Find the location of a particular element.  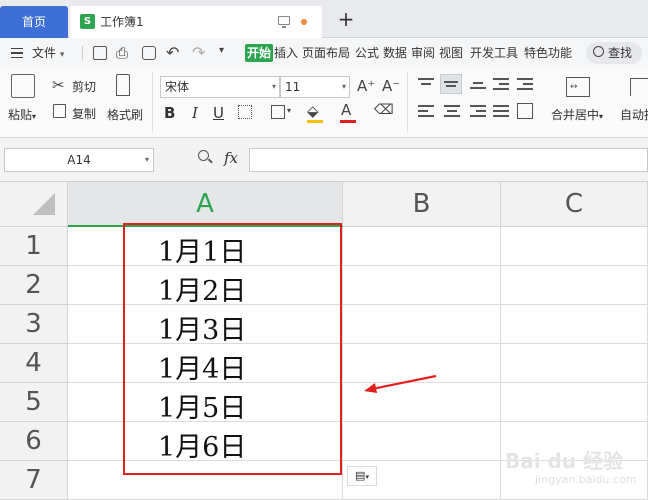

print-preview-icon is located at coordinates (149, 53).